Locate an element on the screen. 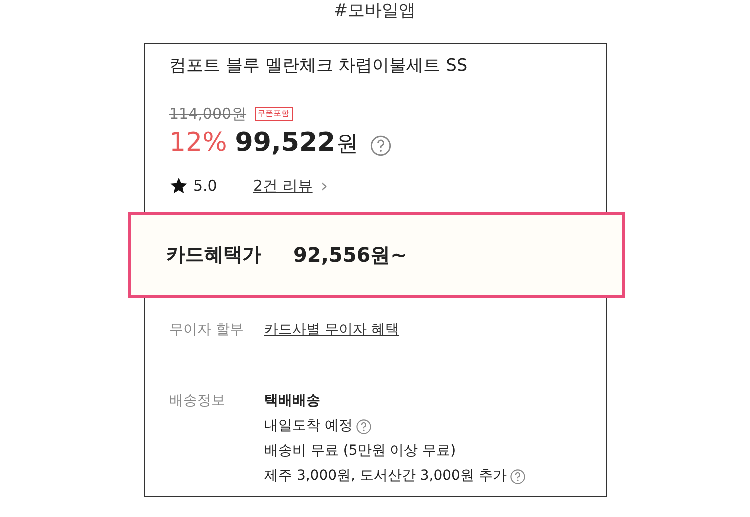 This screenshot has height=517, width=750. installment-link: 카드사별 무이자 혜택 is located at coordinates (332, 330).